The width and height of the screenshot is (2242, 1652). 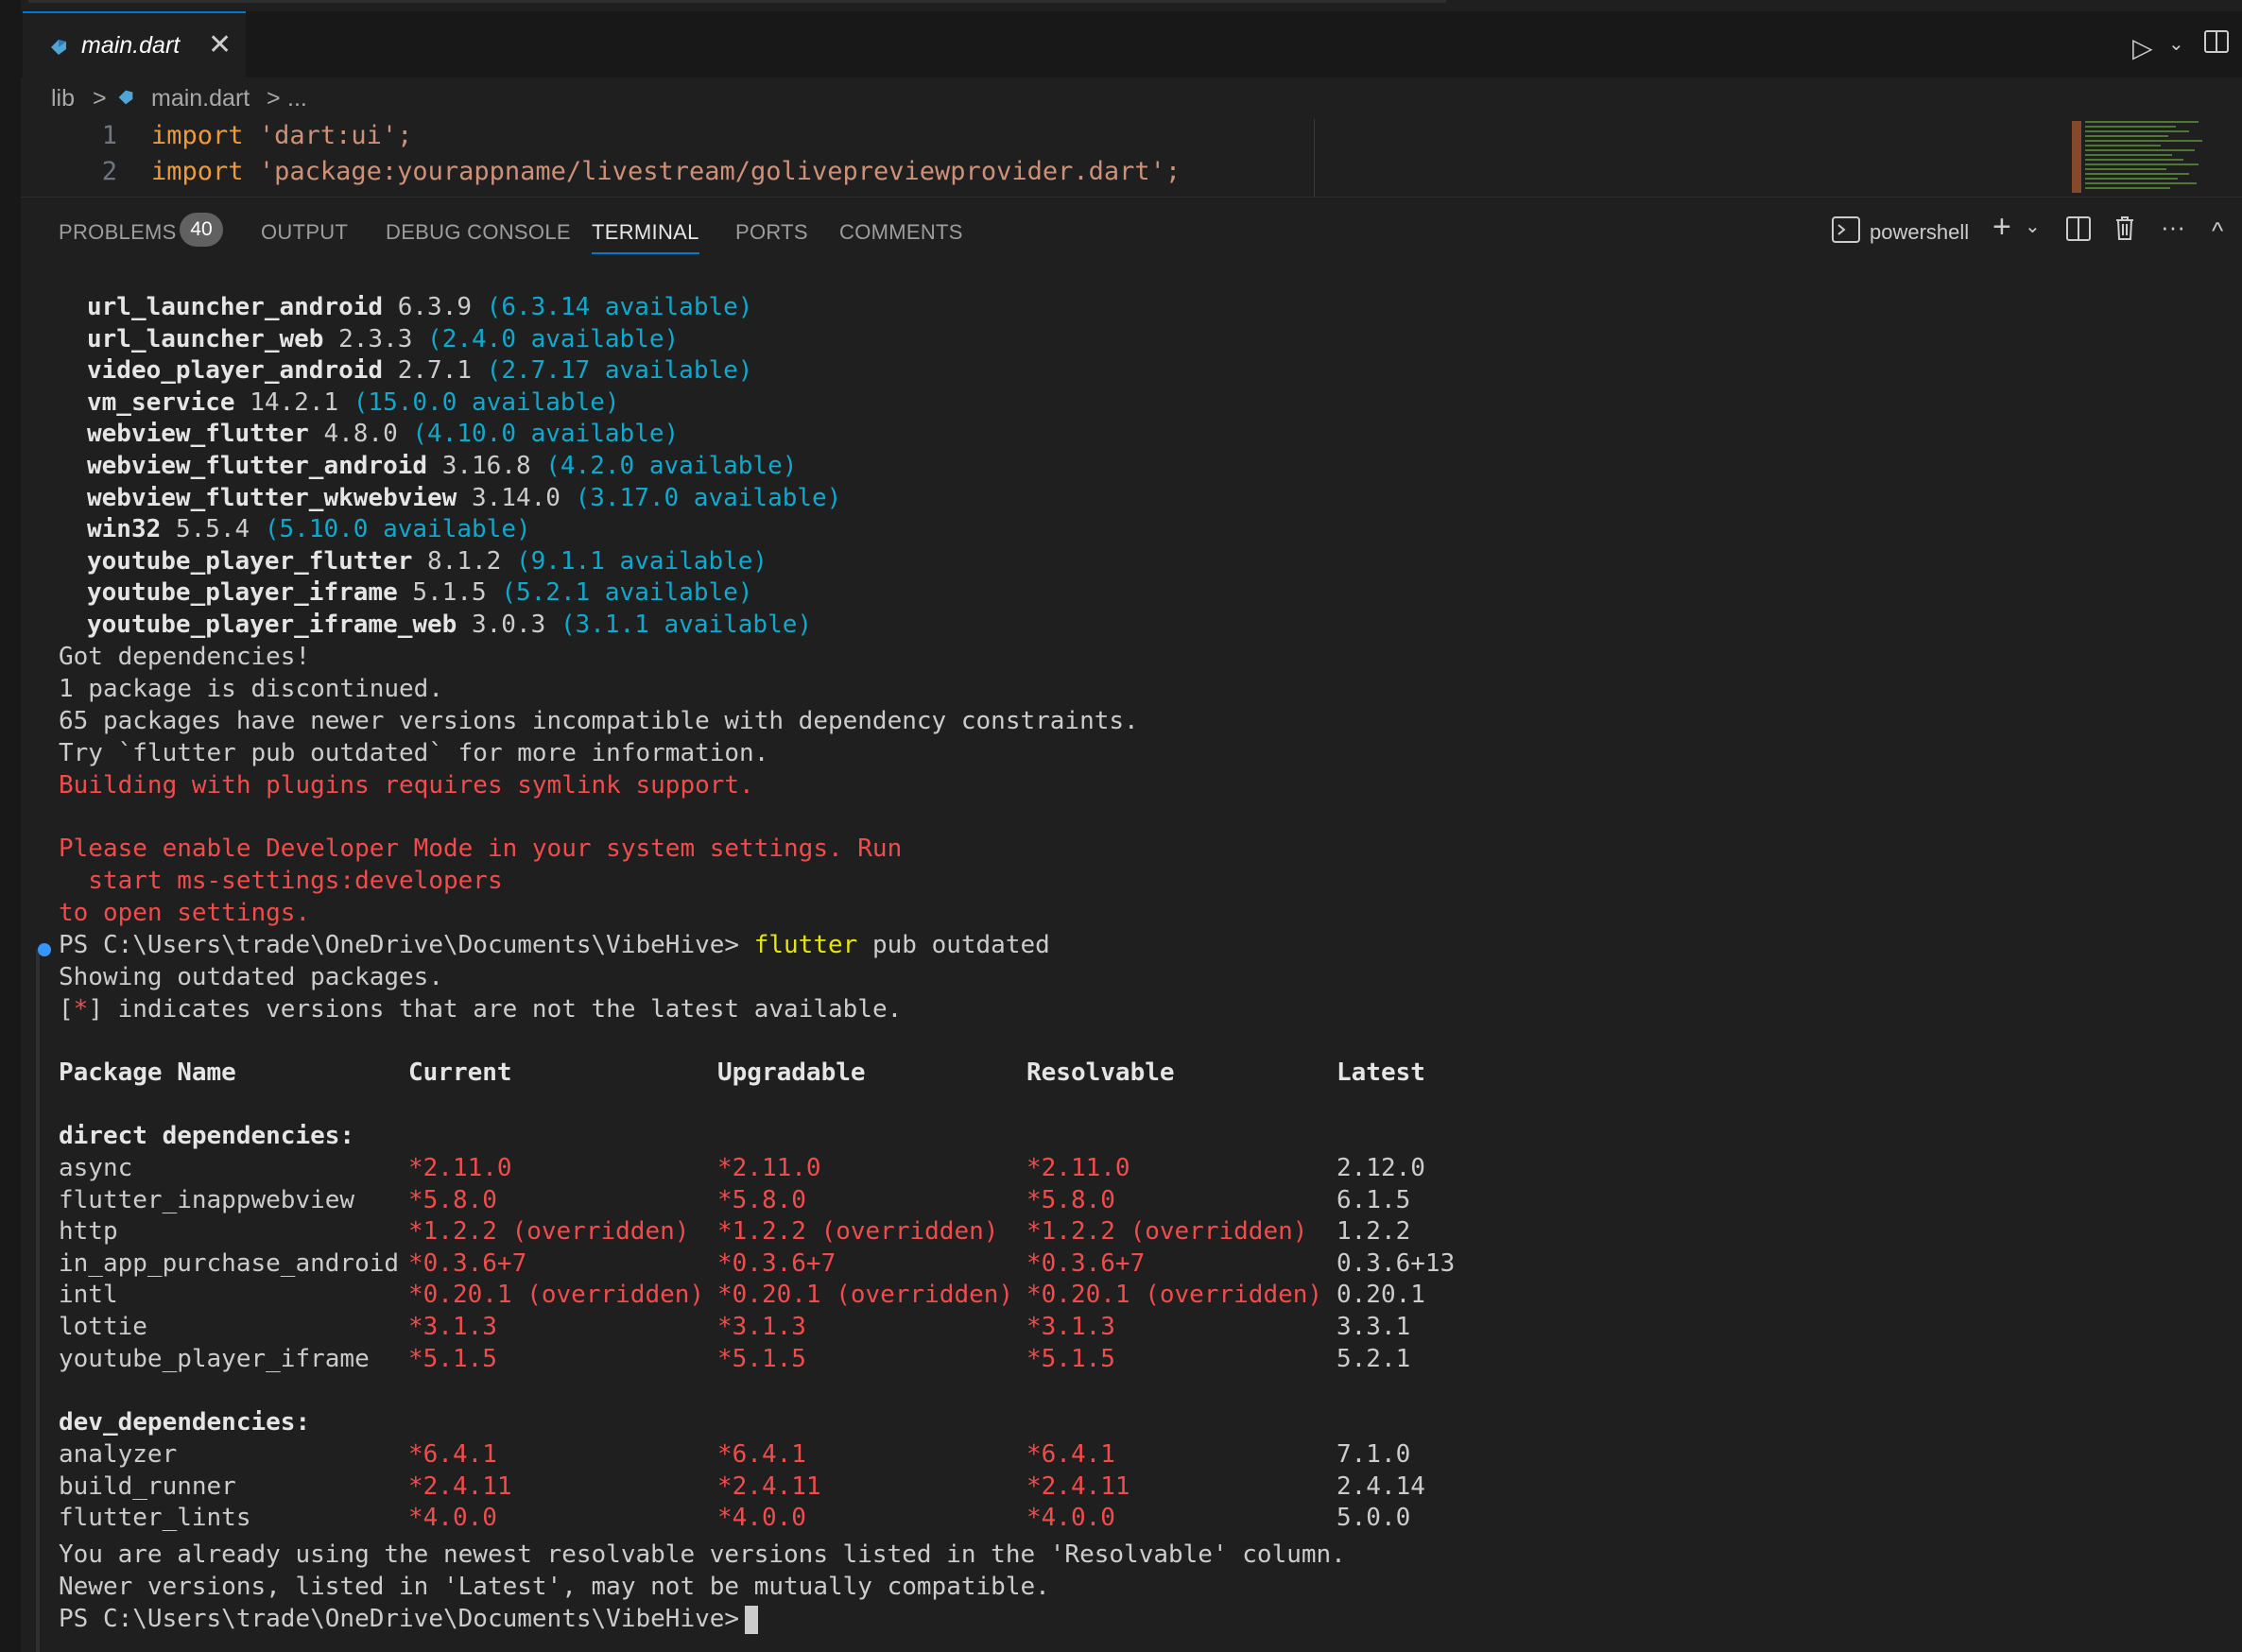 I want to click on package-version: 2.3.3, so click(x=375, y=338).